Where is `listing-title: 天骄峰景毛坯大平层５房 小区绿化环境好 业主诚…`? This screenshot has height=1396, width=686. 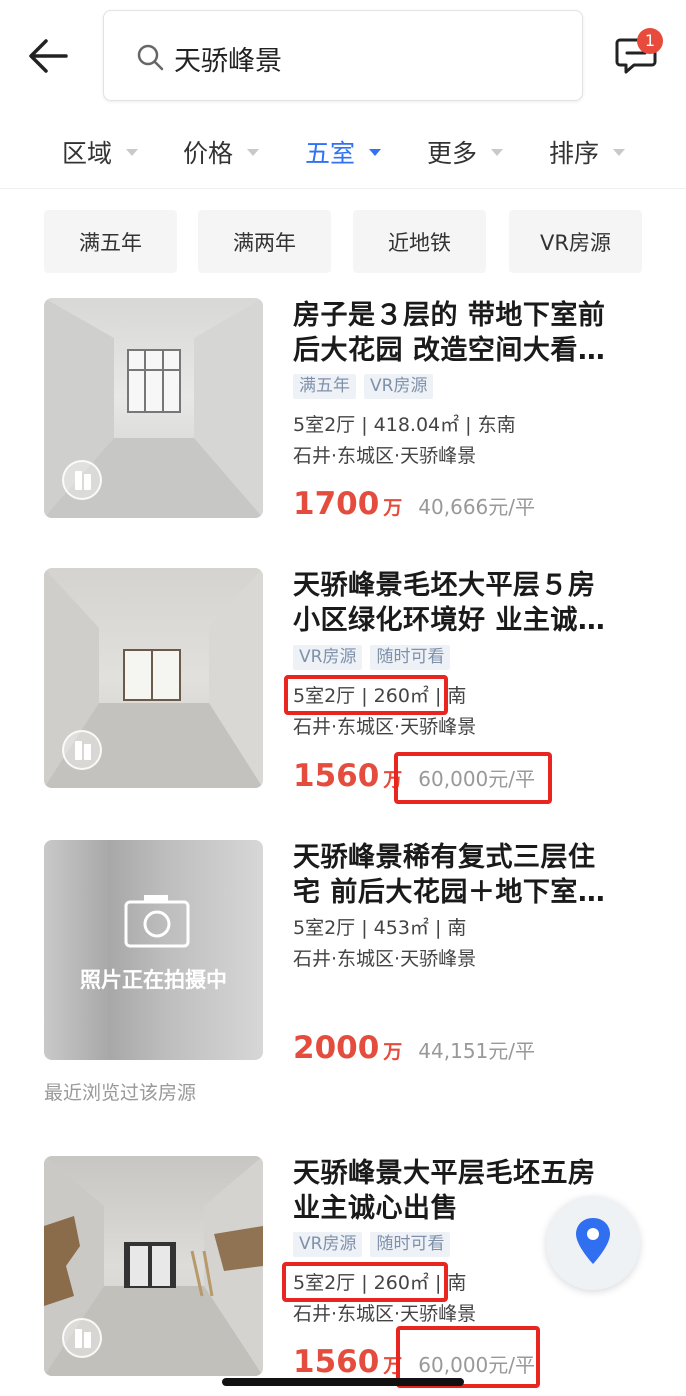
listing-title: 天骄峰景毛坯大平层５房 小区绿化环境好 业主诚… is located at coordinates (449, 603).